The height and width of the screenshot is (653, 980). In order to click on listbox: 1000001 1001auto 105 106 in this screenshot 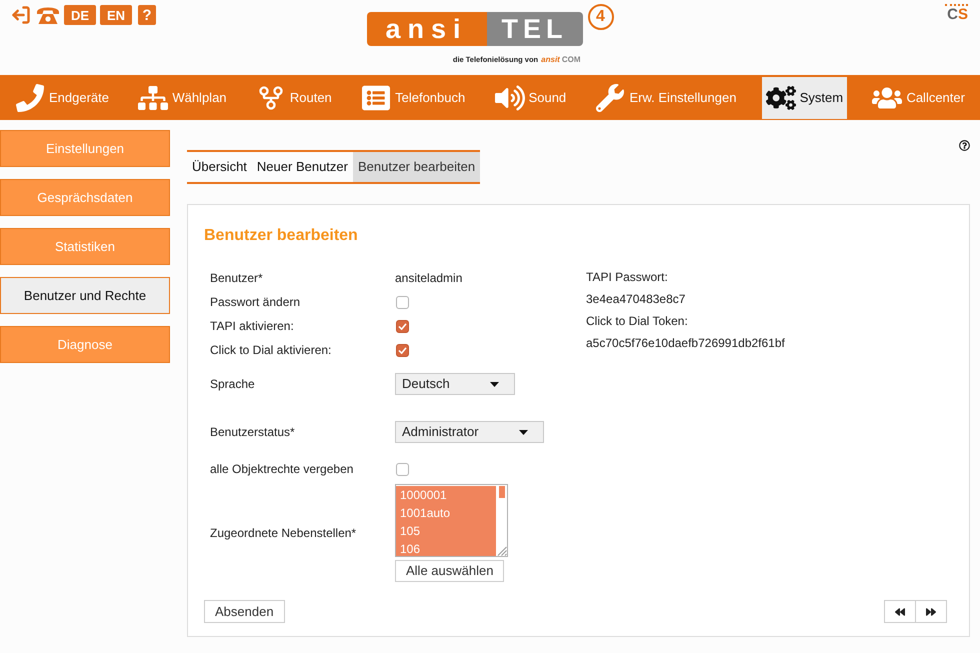, I will do `click(451, 520)`.